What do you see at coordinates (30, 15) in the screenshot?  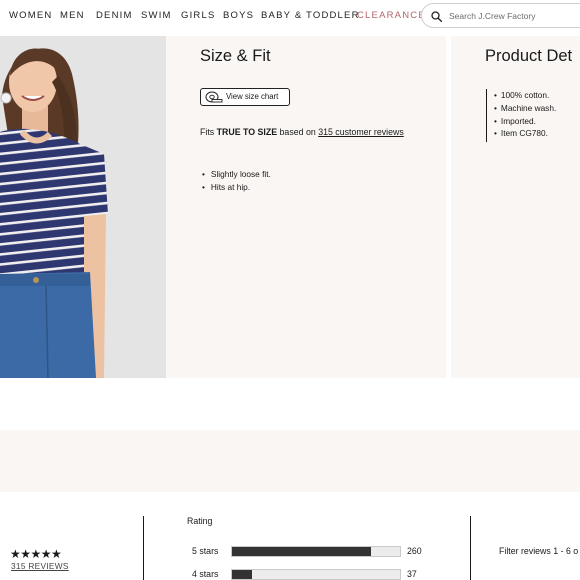 I see `nav-women: WOMEN` at bounding box center [30, 15].